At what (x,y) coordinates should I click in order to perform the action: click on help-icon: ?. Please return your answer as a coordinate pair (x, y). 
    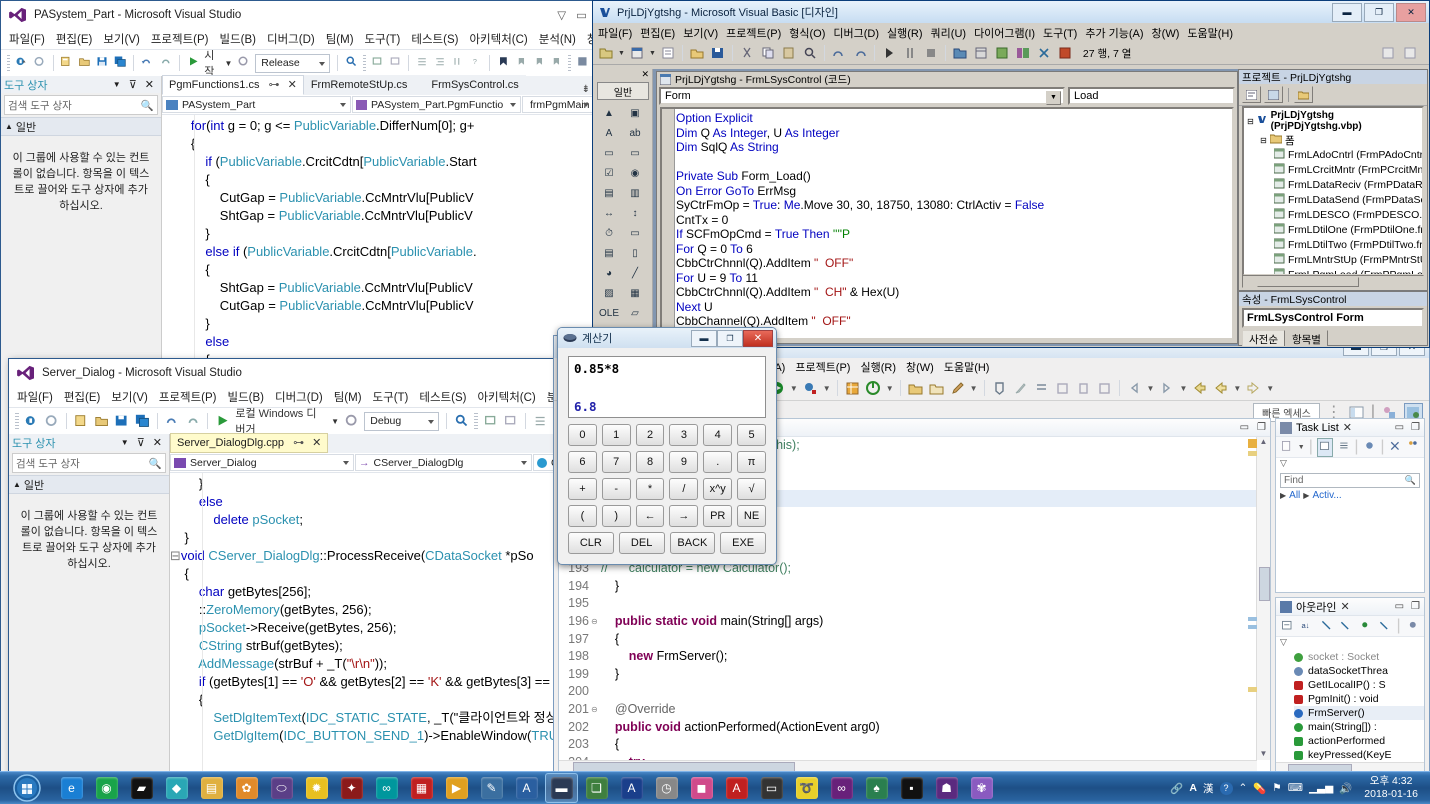
    Looking at the image, I should click on (1226, 788).